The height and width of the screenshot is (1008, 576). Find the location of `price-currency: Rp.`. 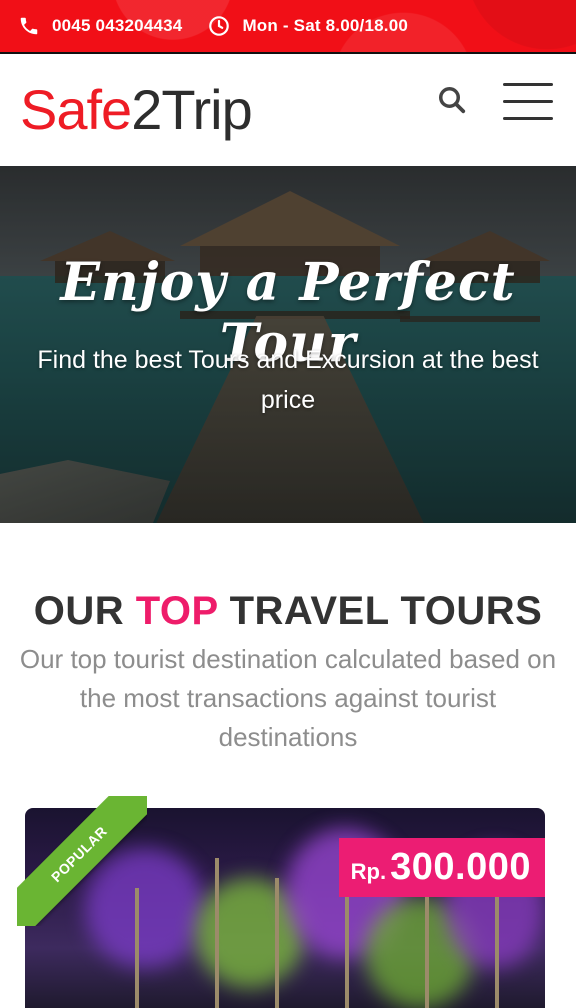

price-currency: Rp. is located at coordinates (368, 871).